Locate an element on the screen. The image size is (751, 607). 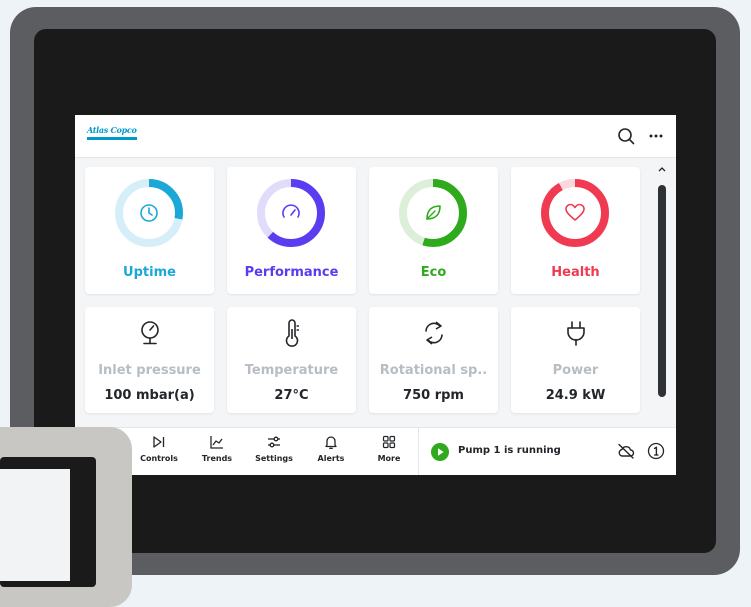
nav-item-more: More is located at coordinates (389, 452).